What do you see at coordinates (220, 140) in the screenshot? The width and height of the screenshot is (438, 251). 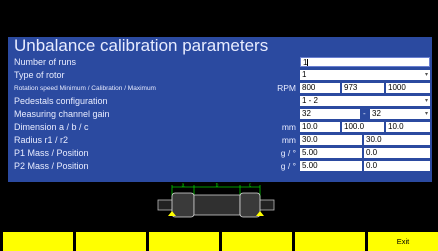 I see `row-radius: Radius r1 / r2 mm 30.0 30.0` at bounding box center [220, 140].